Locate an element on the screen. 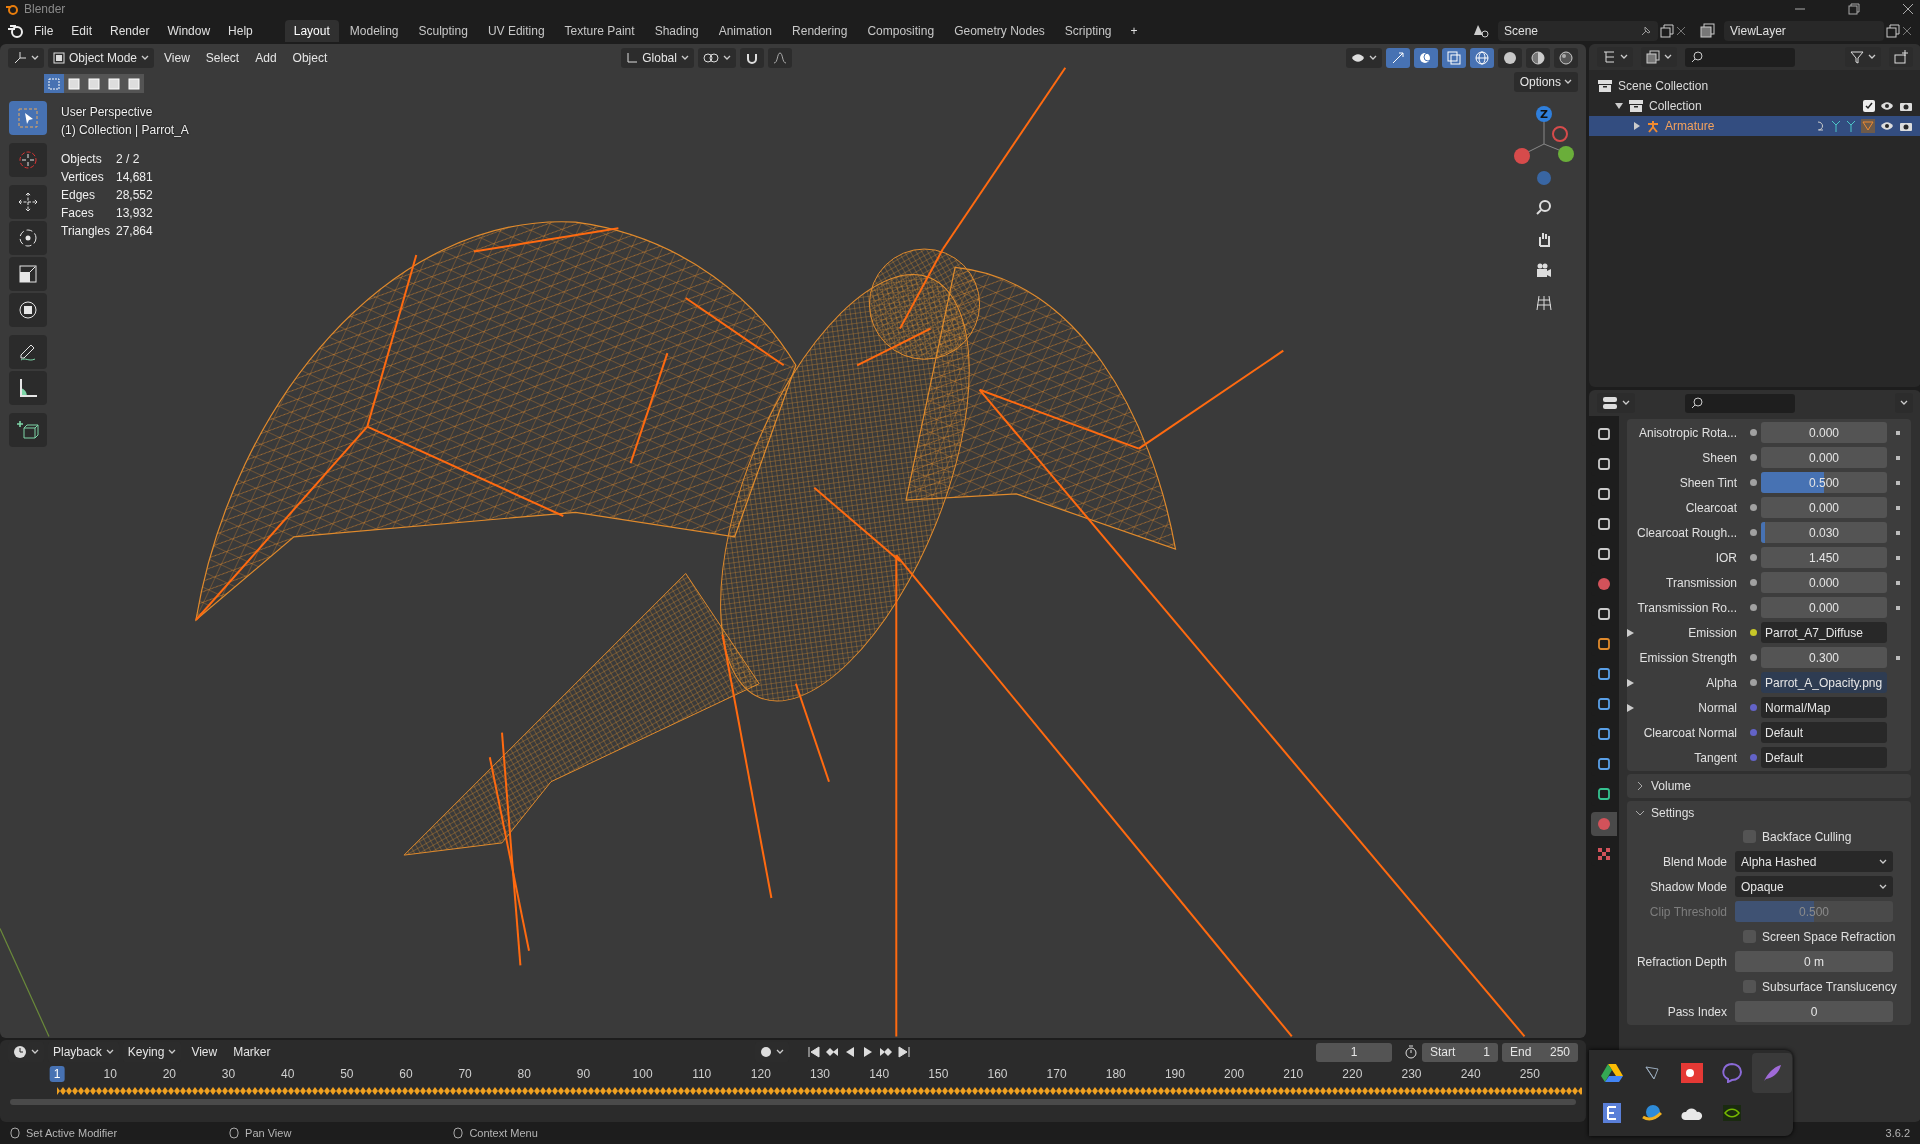 Image resolution: width=1920 pixels, height=1144 pixels. outliner-row: Collection is located at coordinates (1754, 106).